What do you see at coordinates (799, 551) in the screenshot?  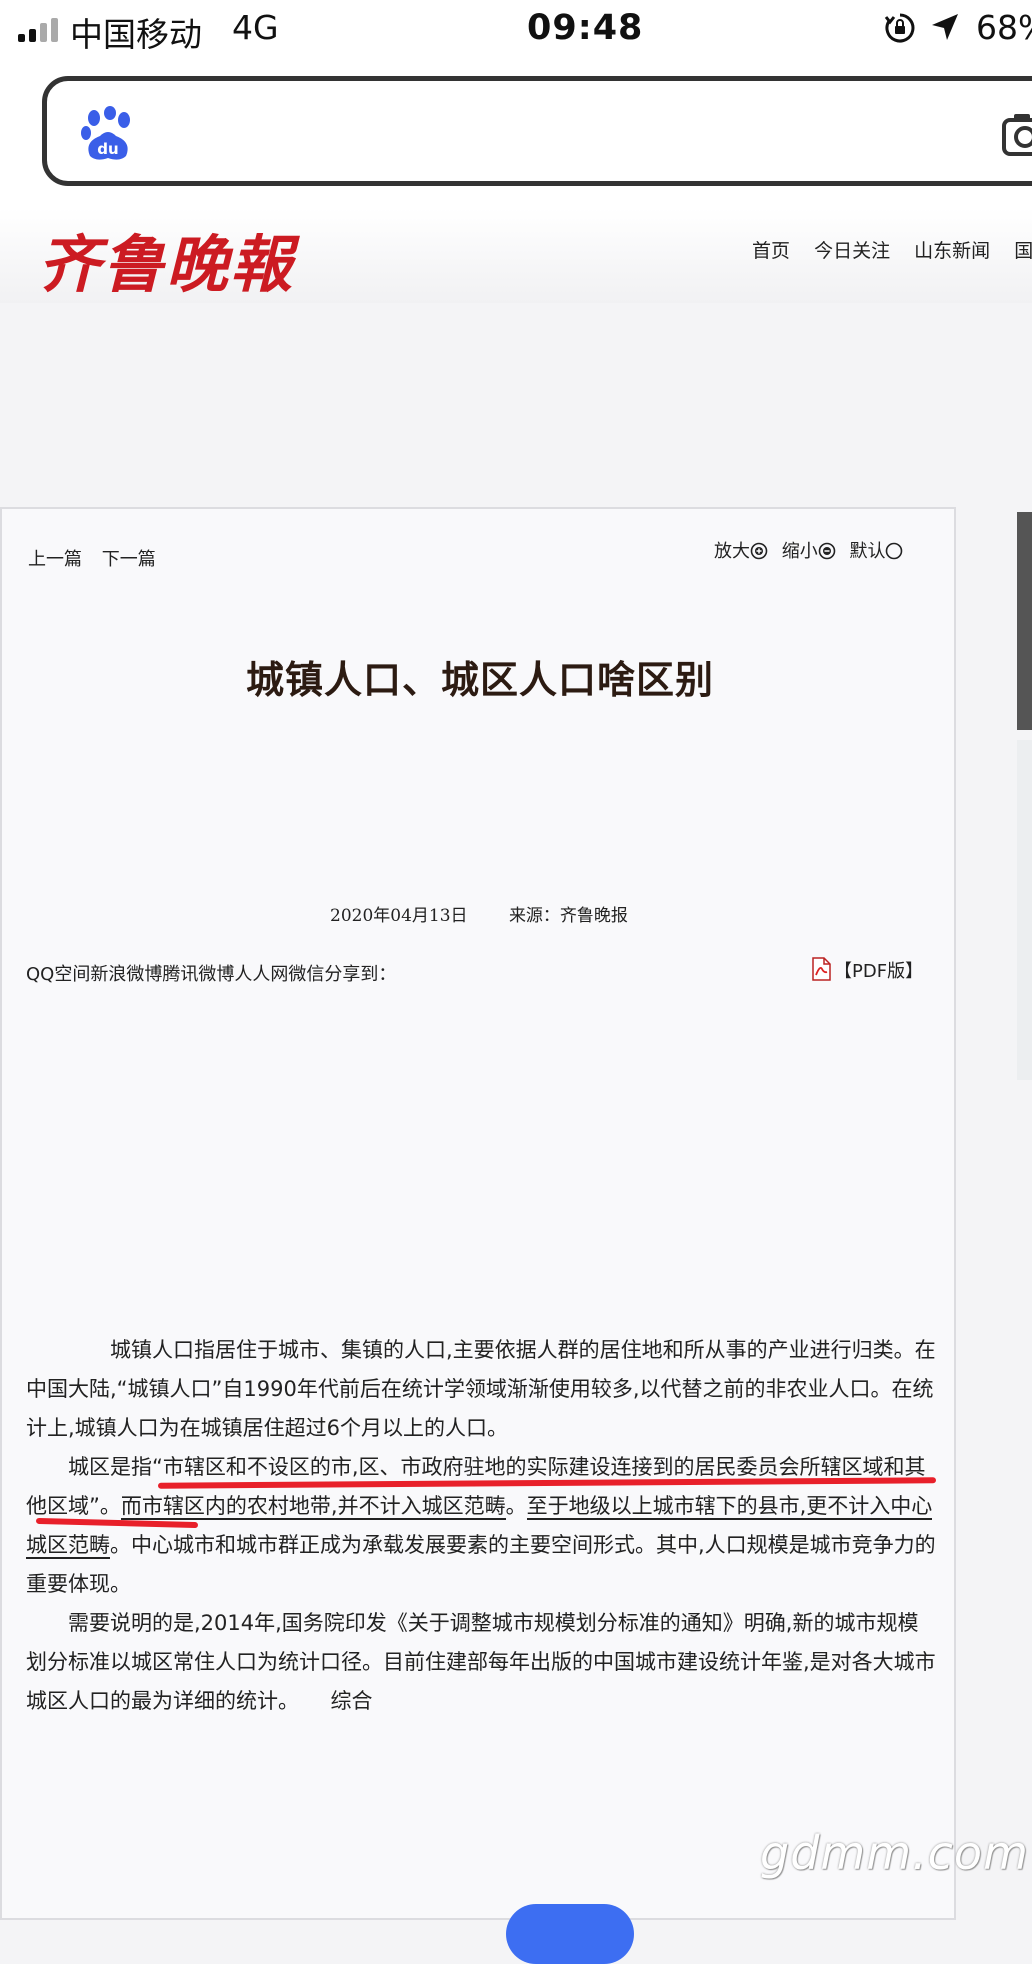 I see `zoom-out-label: 缩小` at bounding box center [799, 551].